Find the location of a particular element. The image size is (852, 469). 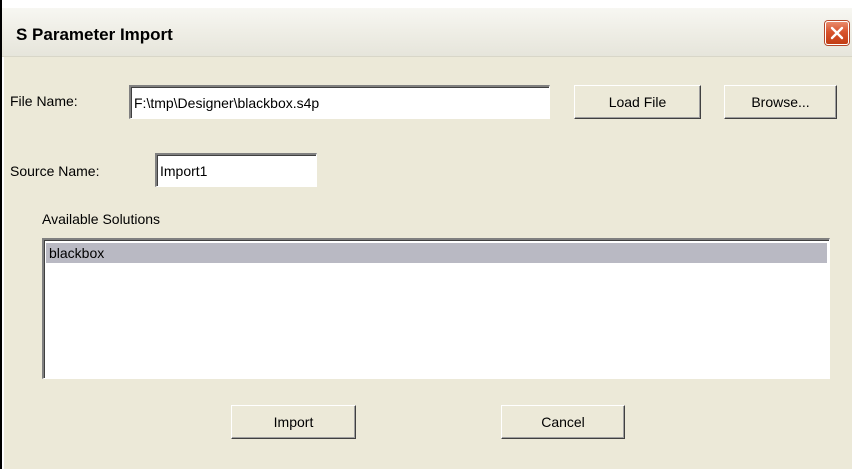

source-name-input is located at coordinates (236, 170).